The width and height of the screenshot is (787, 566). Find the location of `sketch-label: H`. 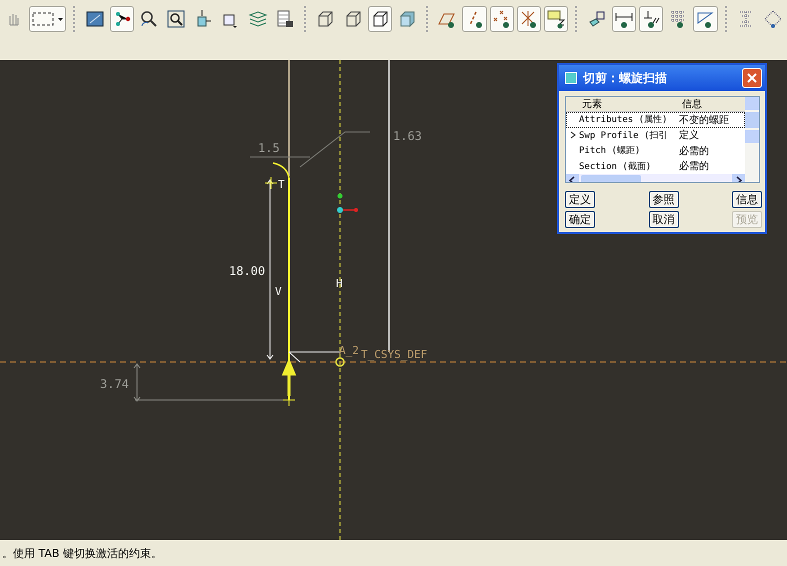

sketch-label: H is located at coordinates (339, 283).